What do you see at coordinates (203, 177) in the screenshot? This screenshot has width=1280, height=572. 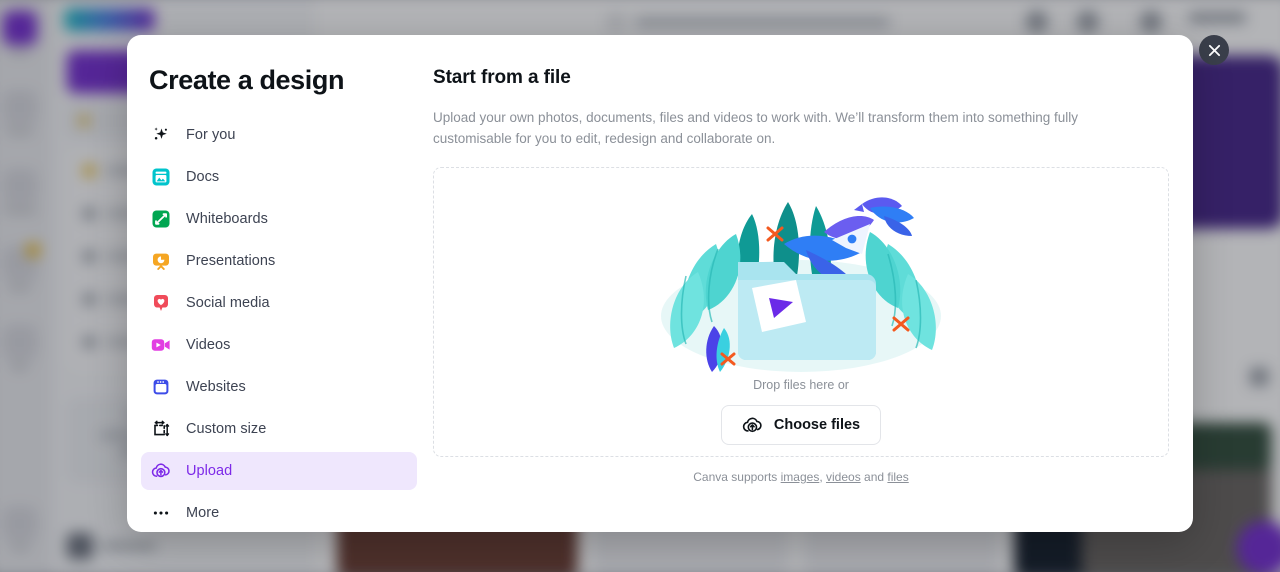 I see `menu-item-label: Docs` at bounding box center [203, 177].